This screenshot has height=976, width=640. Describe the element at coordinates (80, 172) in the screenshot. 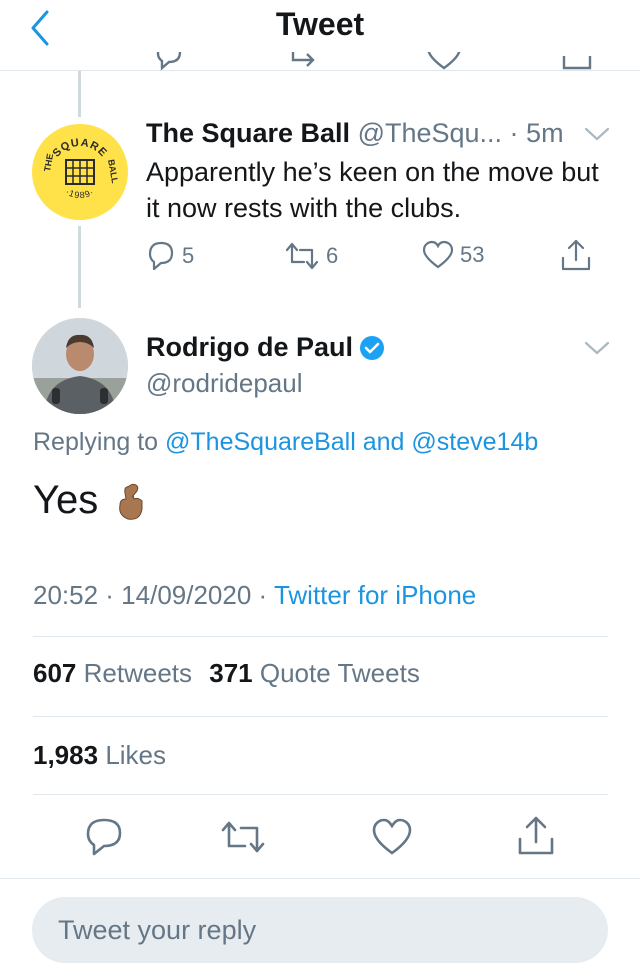

I see `the-square-ball-avatar: SQUARE ·1989· THE BALL` at that location.